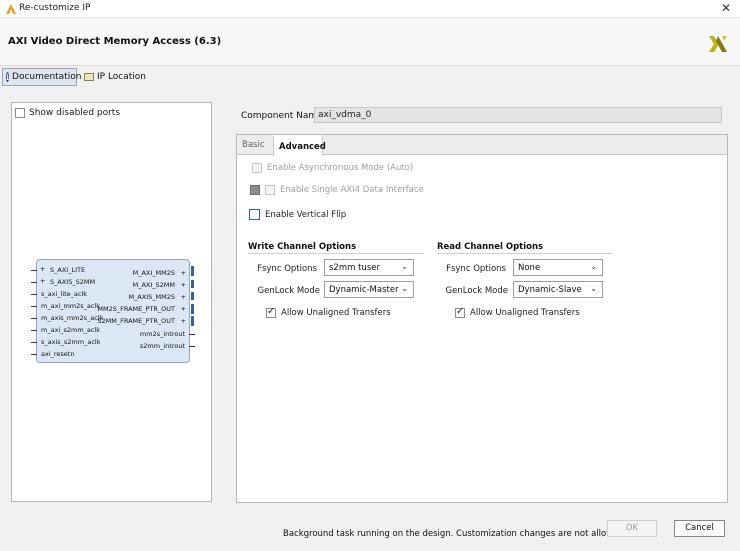 The height and width of the screenshot is (551, 740). Describe the element at coordinates (58, 354) in the screenshot. I see `port-label: axi_resetn` at that location.